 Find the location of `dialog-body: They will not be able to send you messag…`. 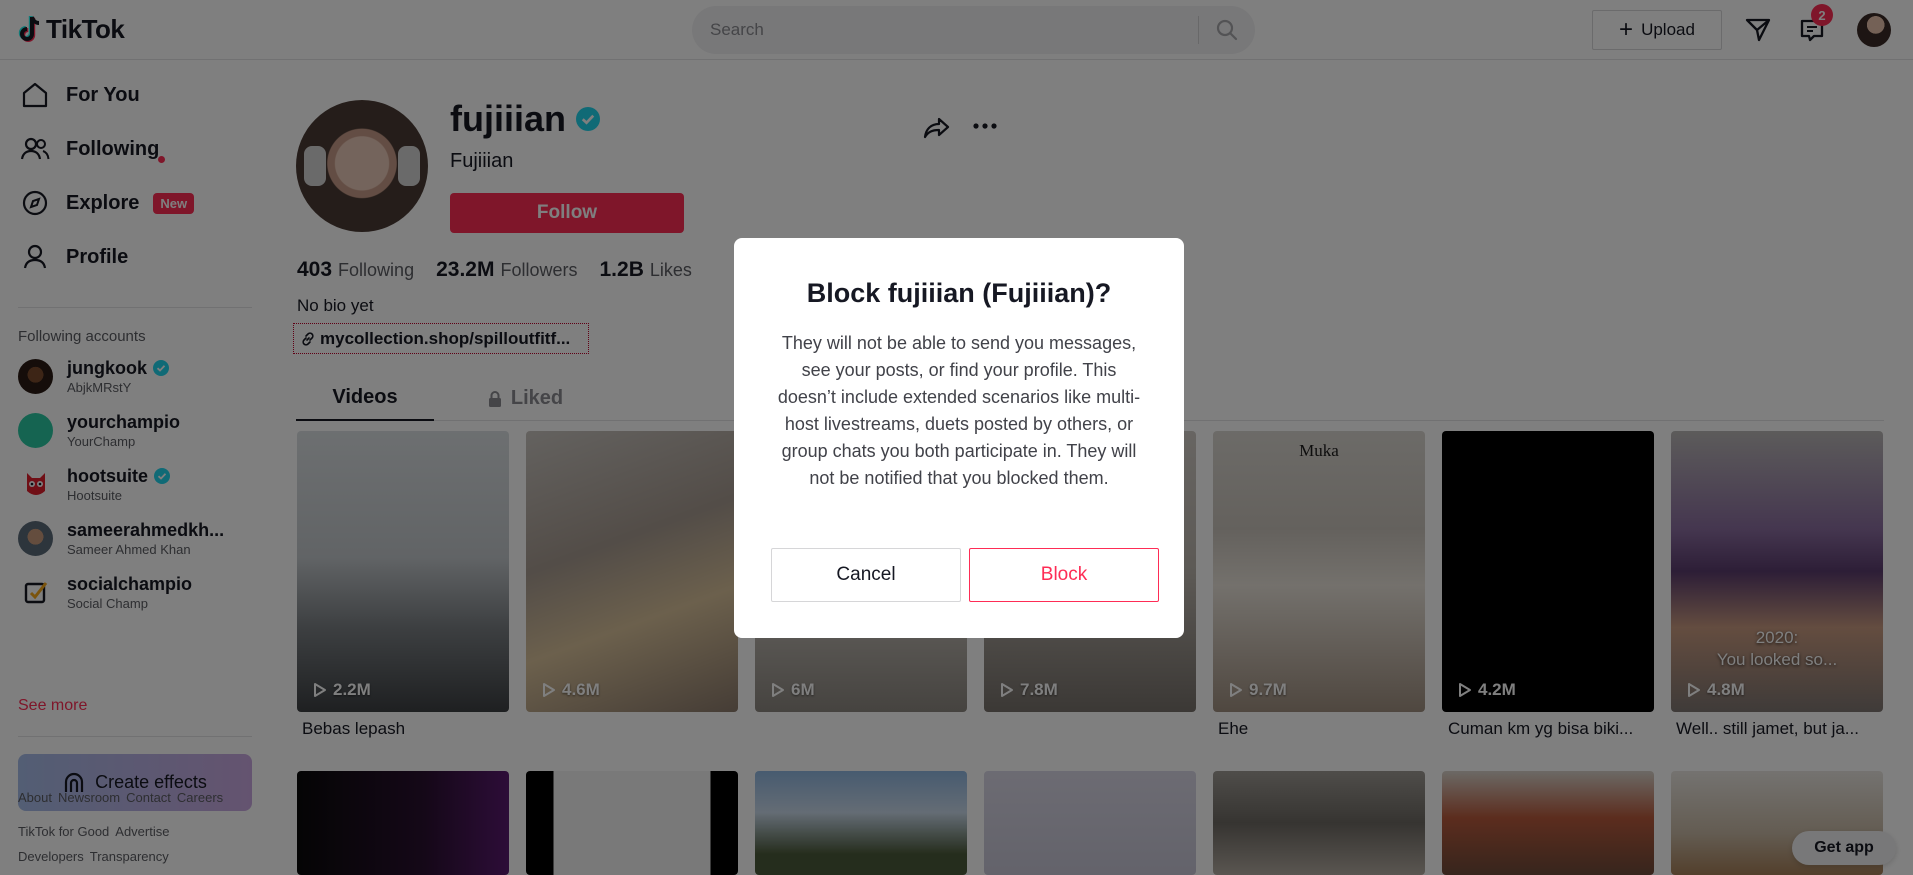

dialog-body: They will not be able to send you messag… is located at coordinates (959, 410).